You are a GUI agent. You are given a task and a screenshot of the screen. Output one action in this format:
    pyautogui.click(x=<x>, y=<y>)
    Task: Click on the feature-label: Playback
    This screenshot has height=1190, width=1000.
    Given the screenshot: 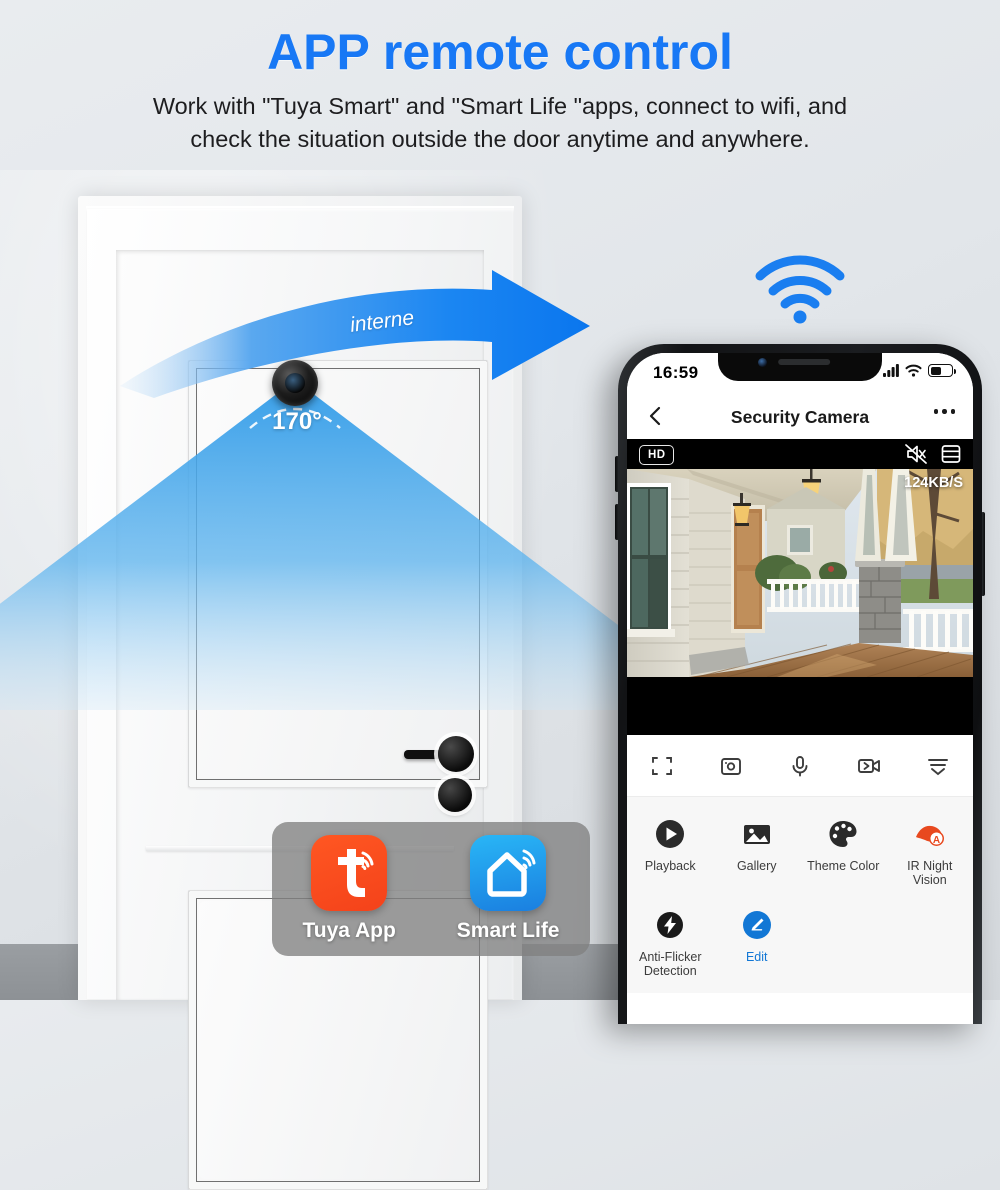 What is the action you would take?
    pyautogui.click(x=670, y=866)
    